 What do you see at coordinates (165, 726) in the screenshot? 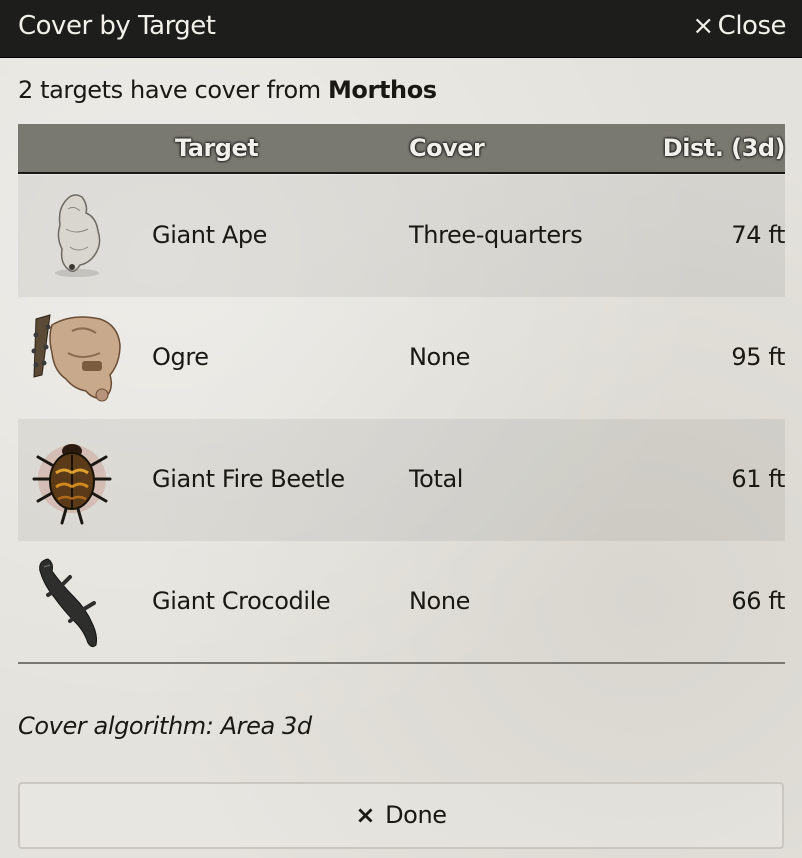
I see `cover-algorithm-note: Cover algorithm: Area 3d` at bounding box center [165, 726].